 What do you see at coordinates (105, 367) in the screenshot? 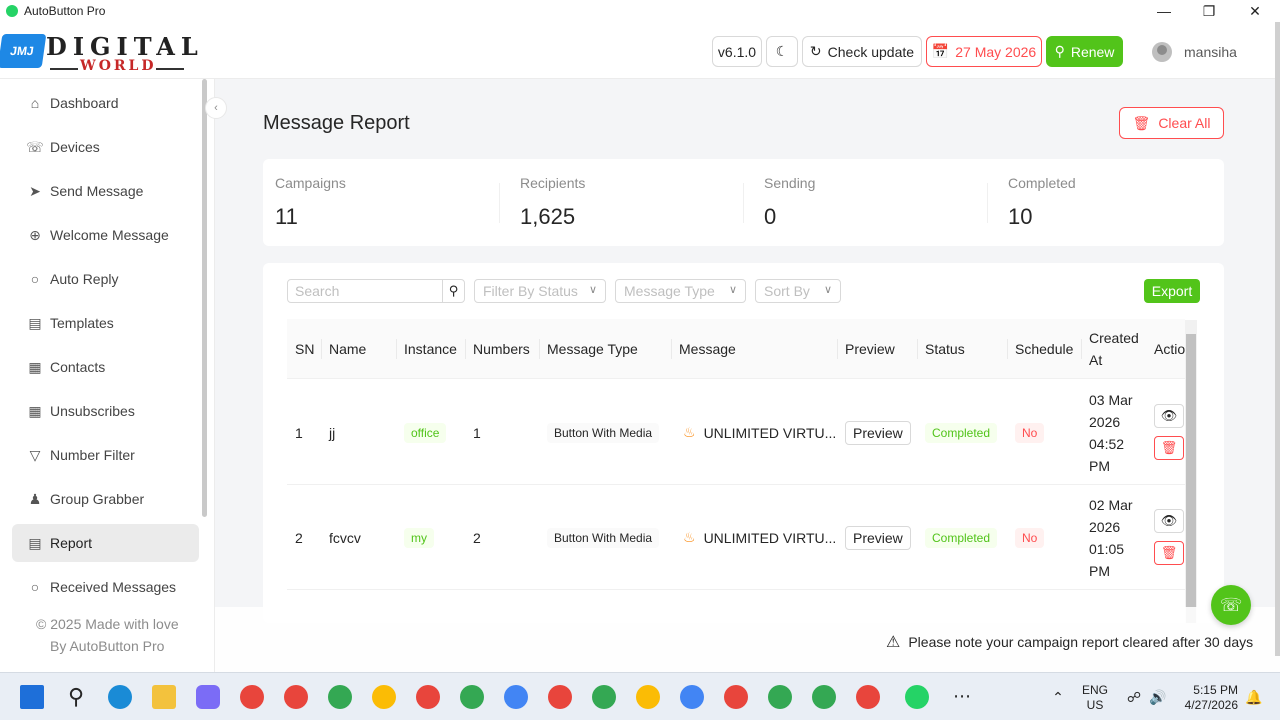
I see `sidebar-item-contacts: ▦ Contacts` at bounding box center [105, 367].